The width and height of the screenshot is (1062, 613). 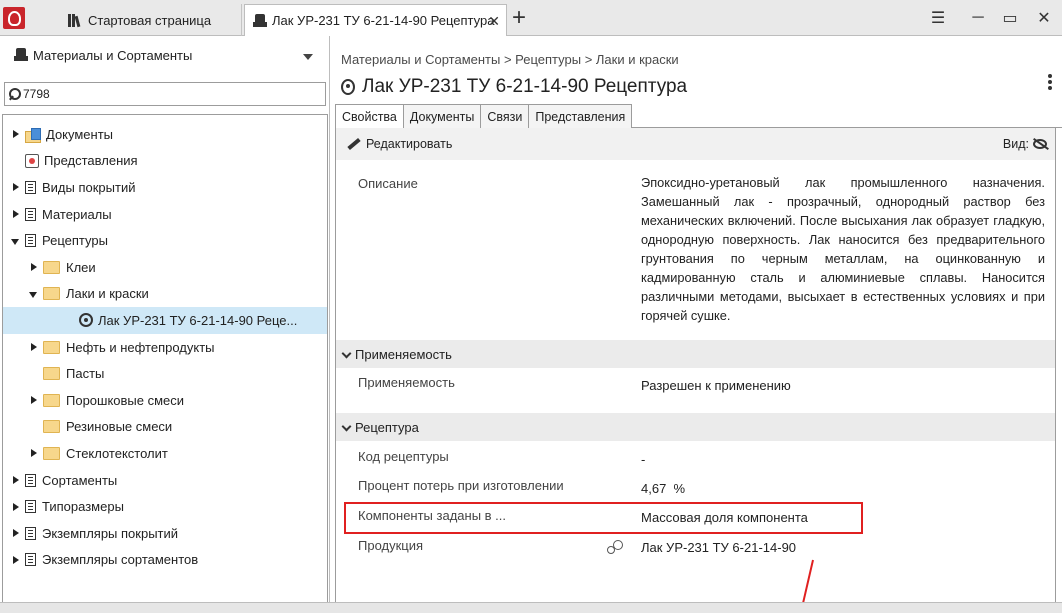 What do you see at coordinates (403, 456) in the screenshot?
I see `recipe-code-label: Код рецептуры` at bounding box center [403, 456].